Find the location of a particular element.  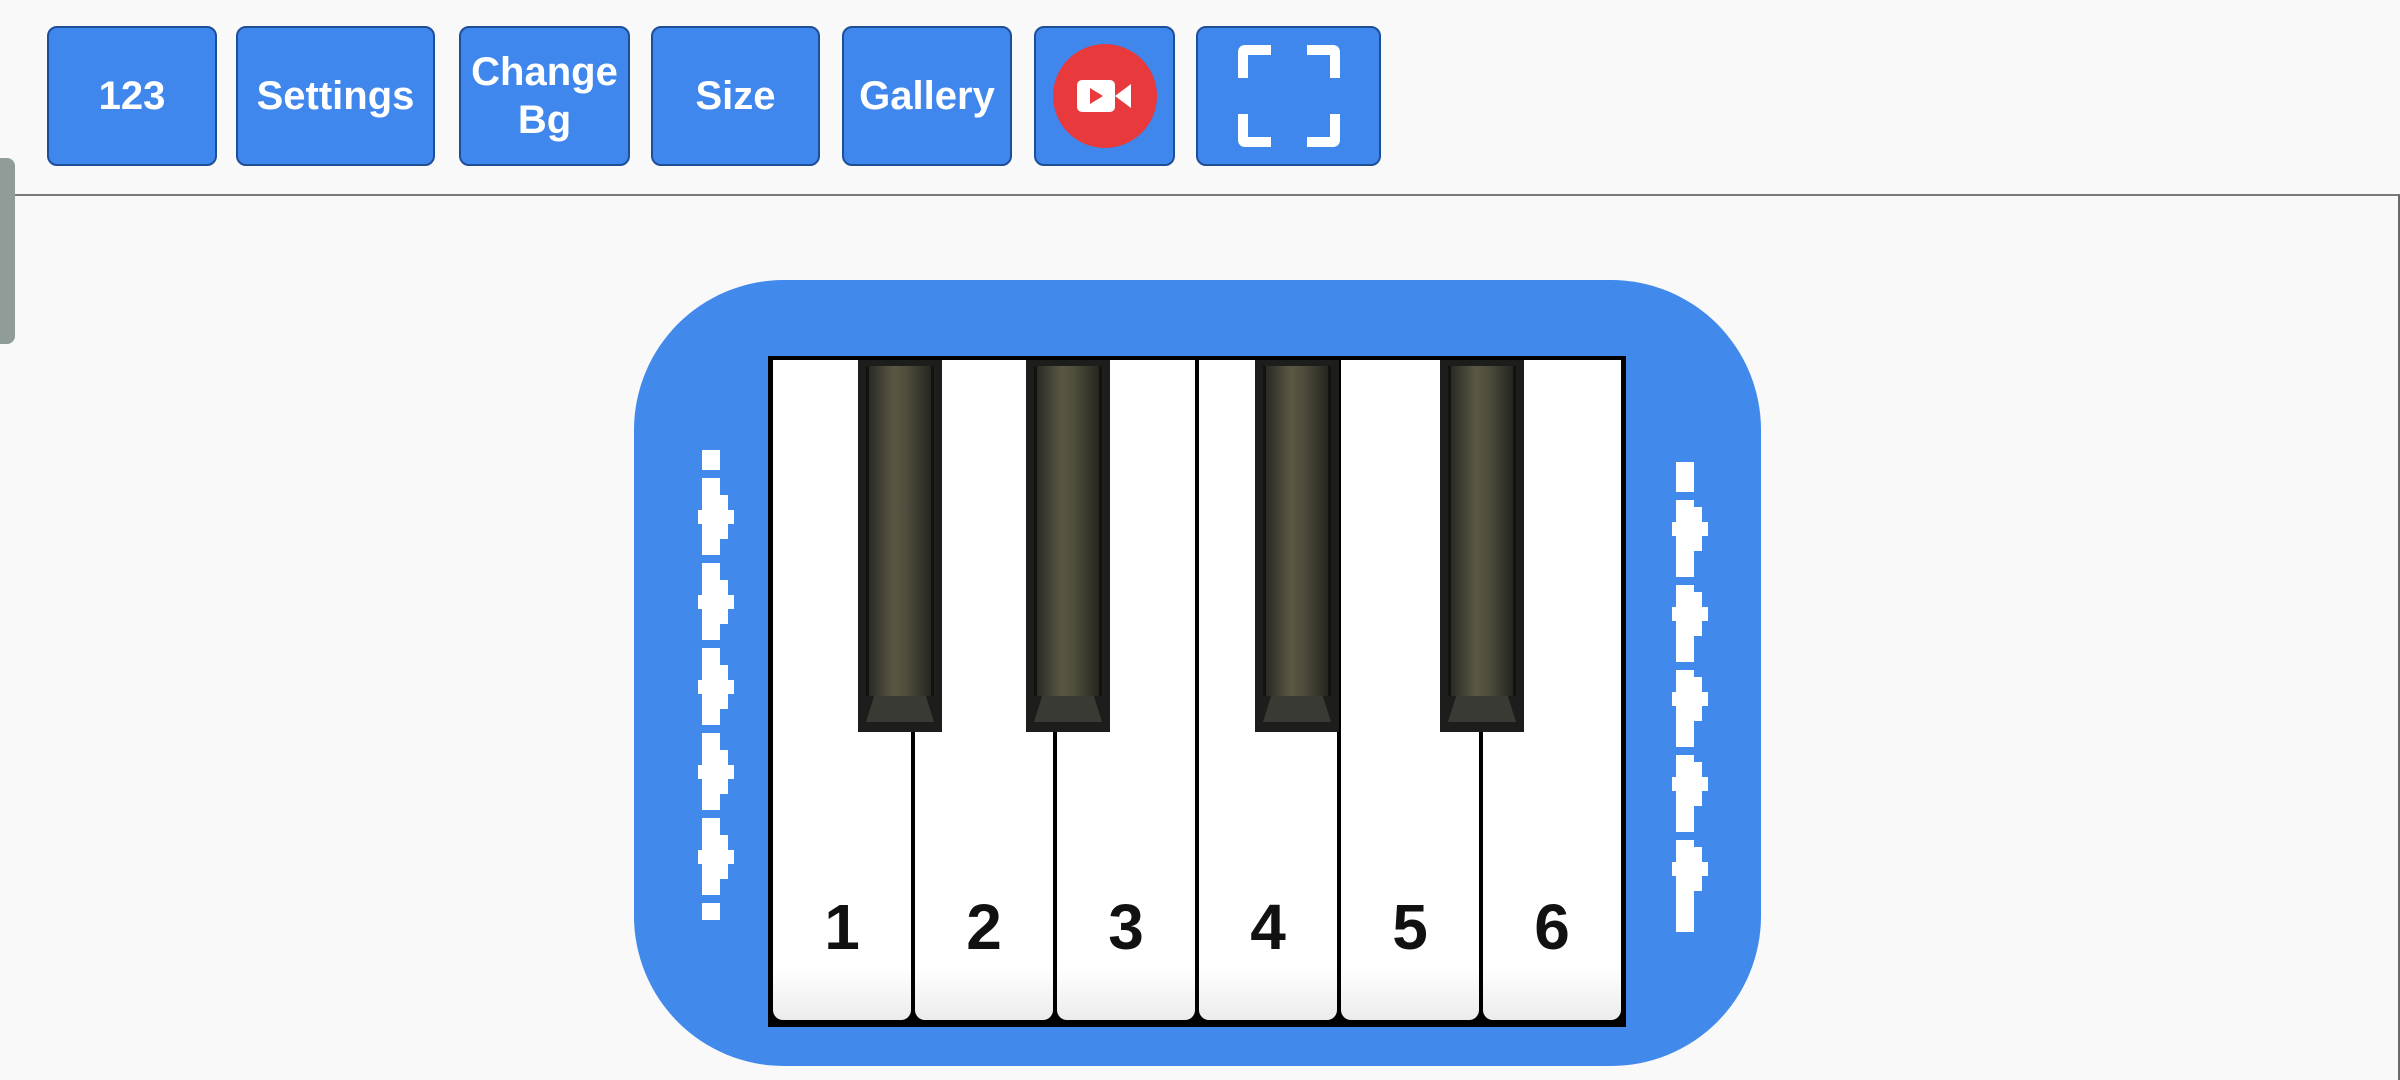

fullscreen-button is located at coordinates (1288, 96).